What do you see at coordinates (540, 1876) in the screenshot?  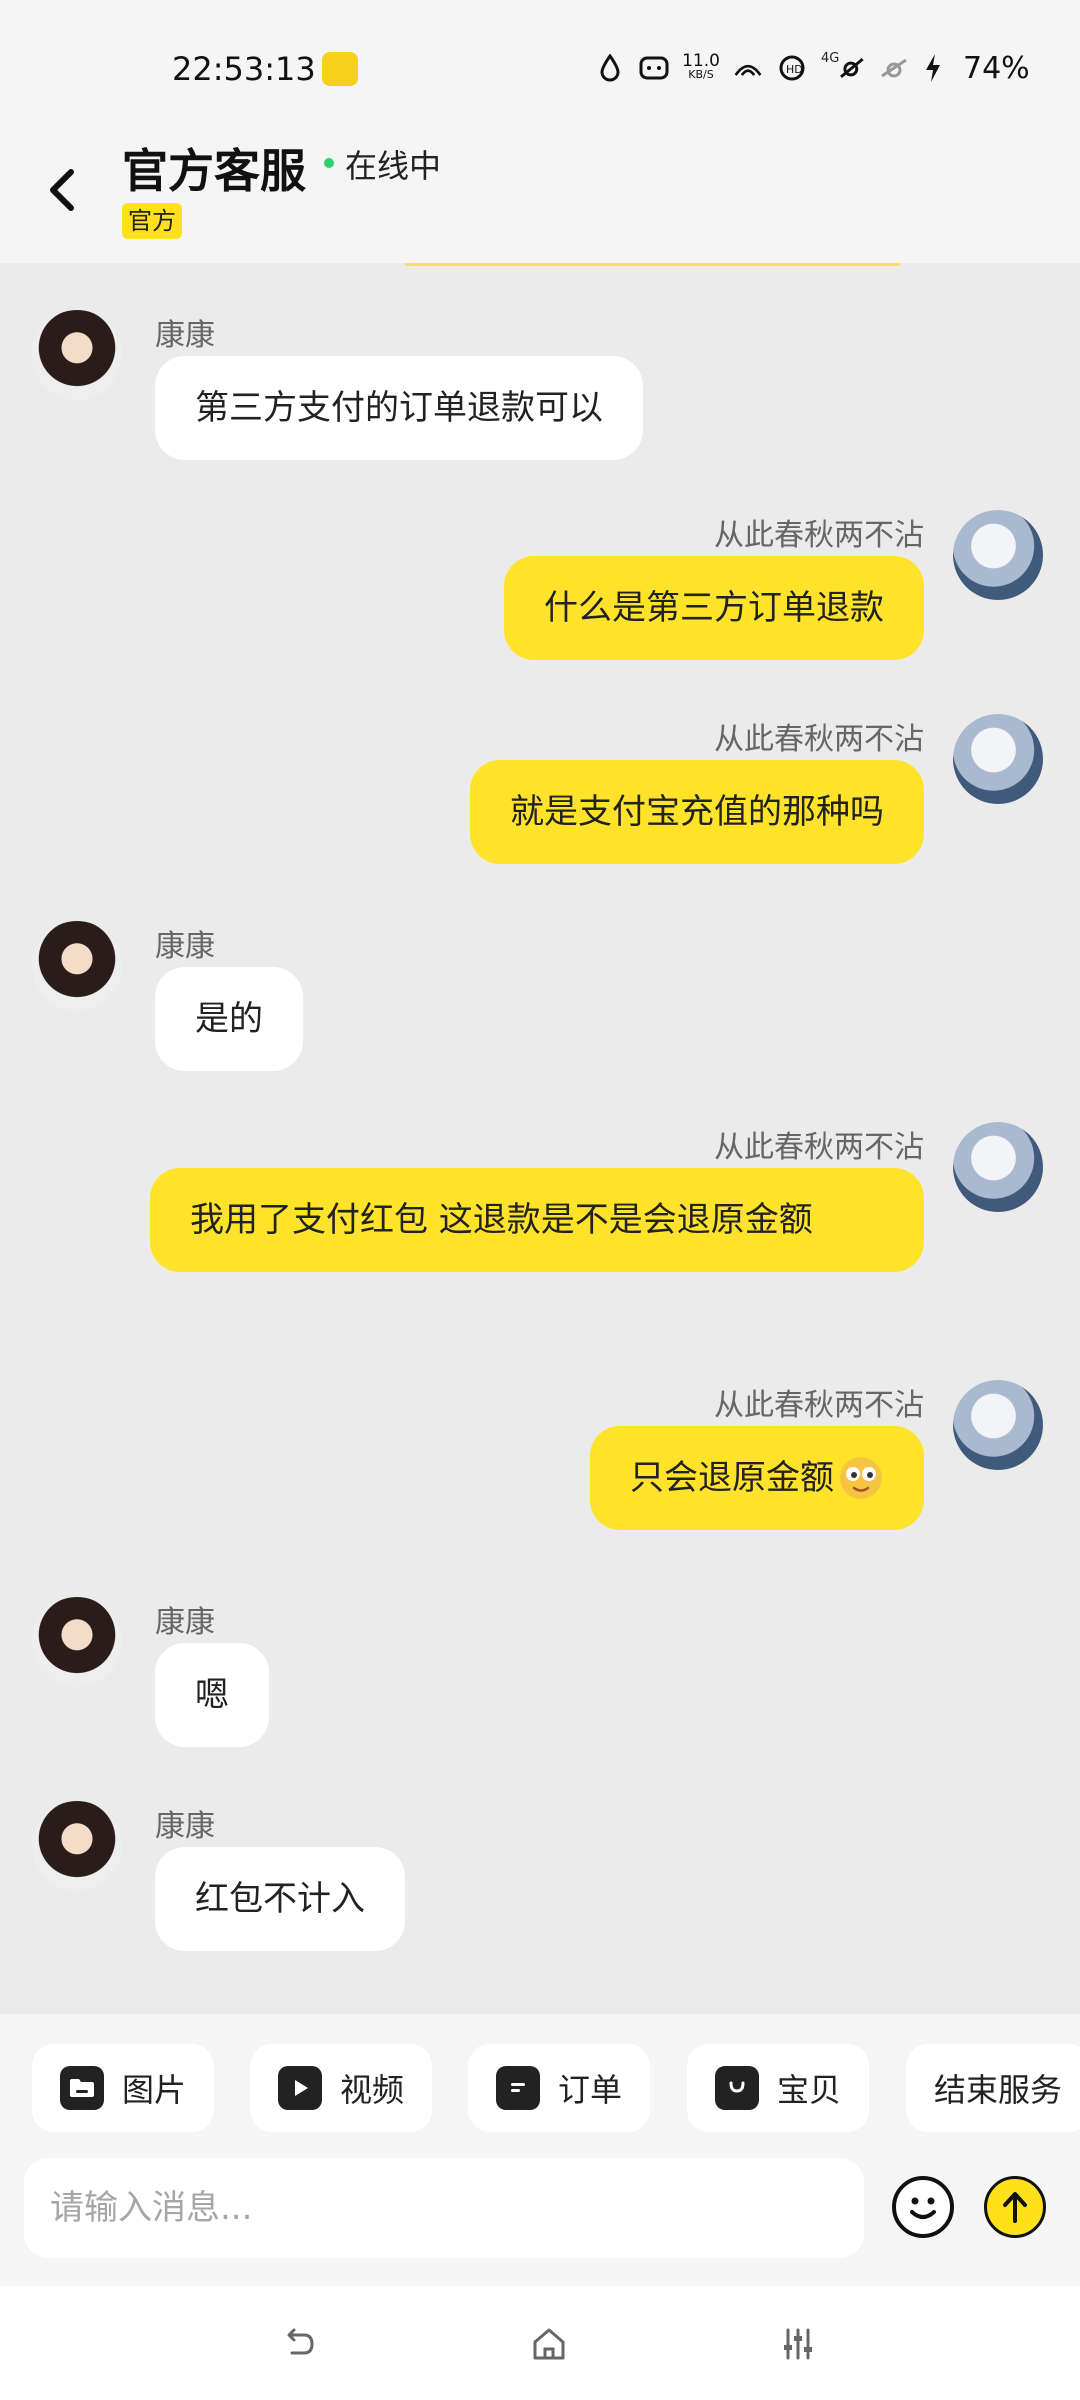 I see `message-agent: 康康 红包不计入` at bounding box center [540, 1876].